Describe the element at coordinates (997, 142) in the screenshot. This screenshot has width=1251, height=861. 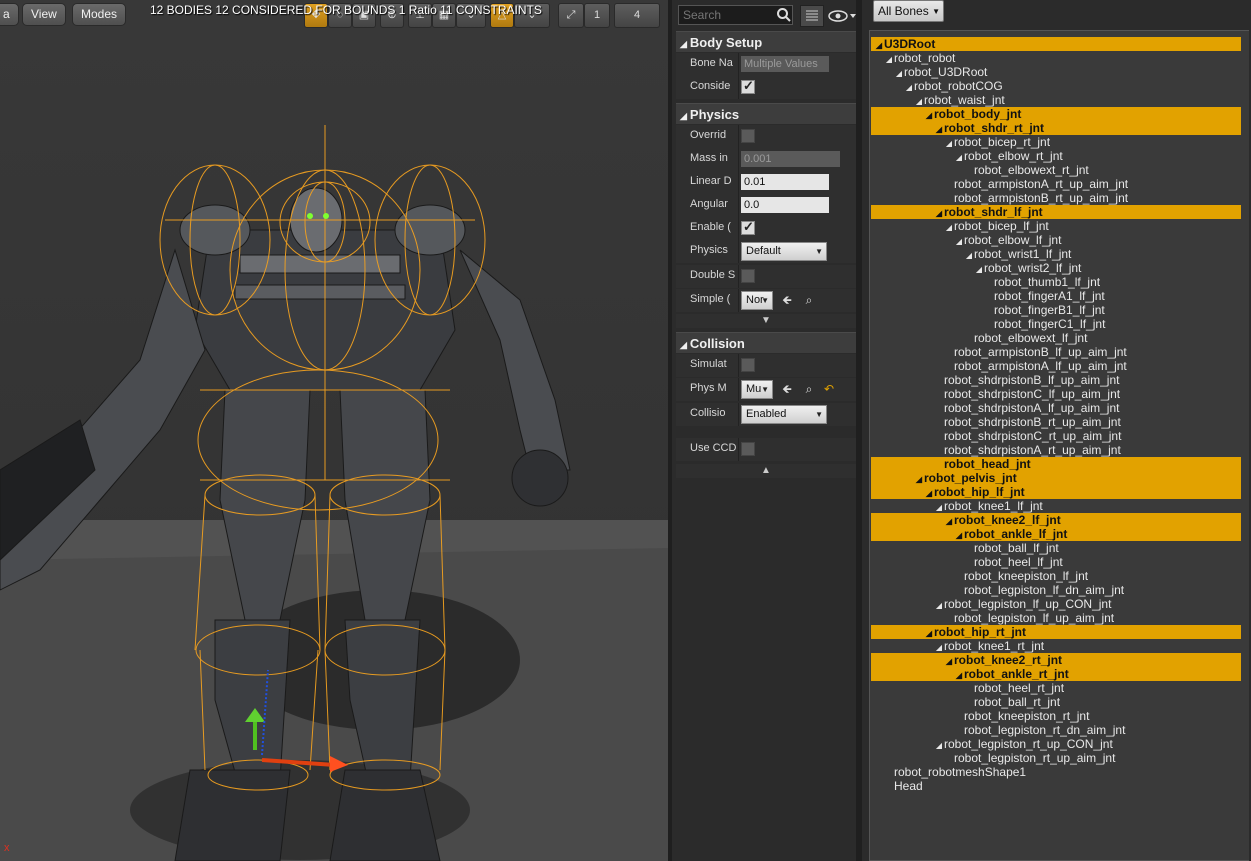
I see `bone-tree-item: ◢ robot_bicep_rt_jnt` at that location.